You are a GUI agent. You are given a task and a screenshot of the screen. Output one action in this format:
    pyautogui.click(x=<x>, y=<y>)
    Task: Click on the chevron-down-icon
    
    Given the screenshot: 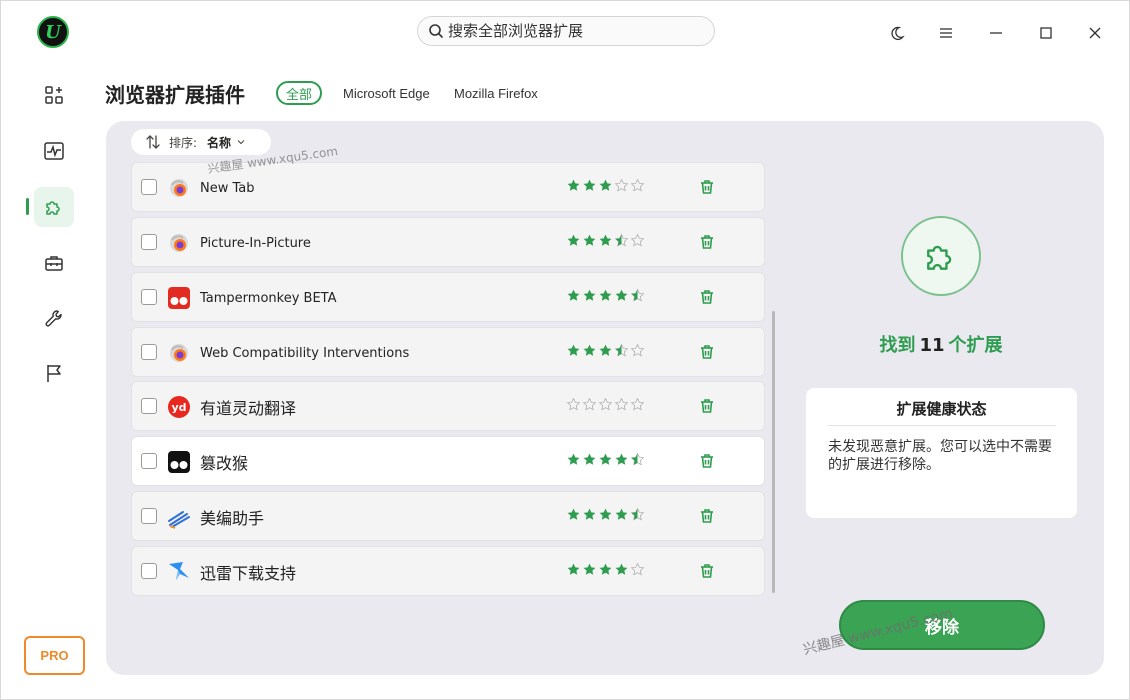 What is the action you would take?
    pyautogui.click(x=241, y=142)
    